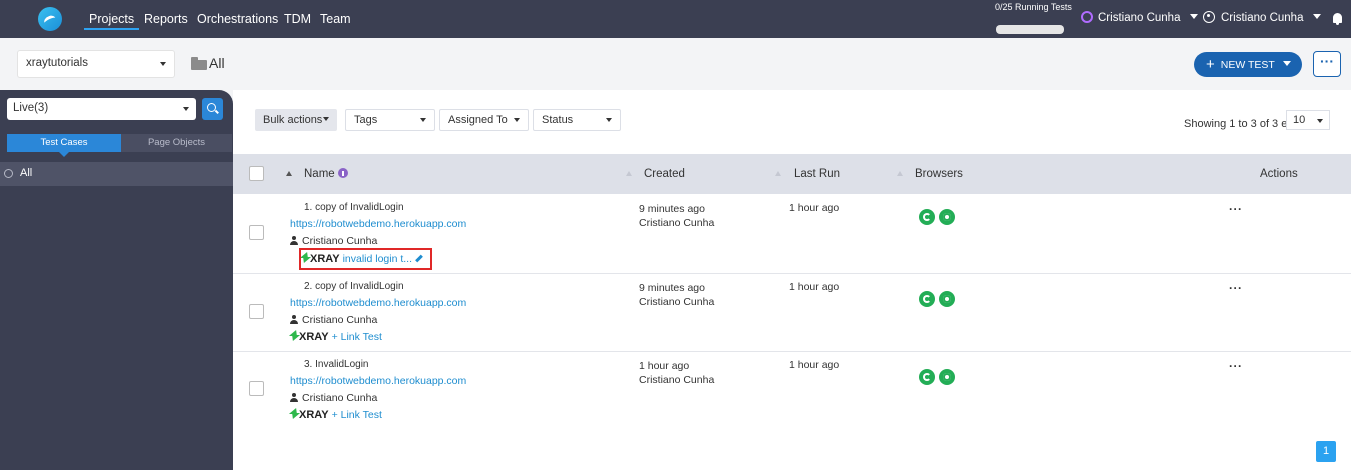 The height and width of the screenshot is (470, 1351). What do you see at coordinates (1209, 17) in the screenshot?
I see `user-avatar-icon` at bounding box center [1209, 17].